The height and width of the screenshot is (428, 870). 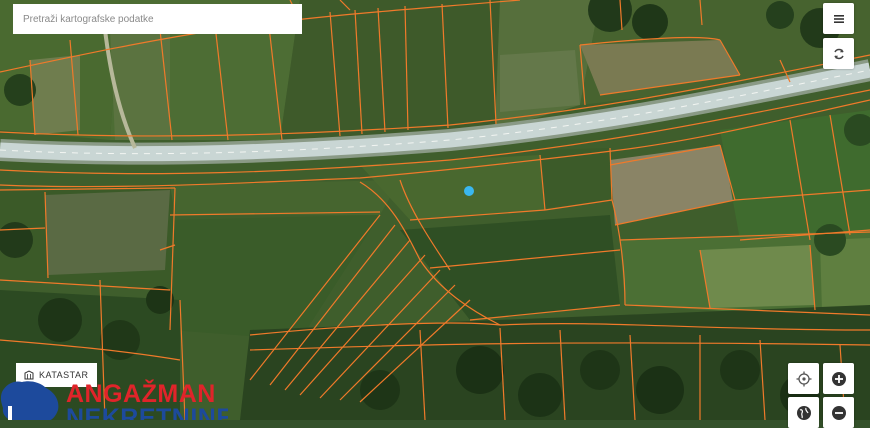 I want to click on logo-line2: NEKRETNINE, so click(x=147, y=412).